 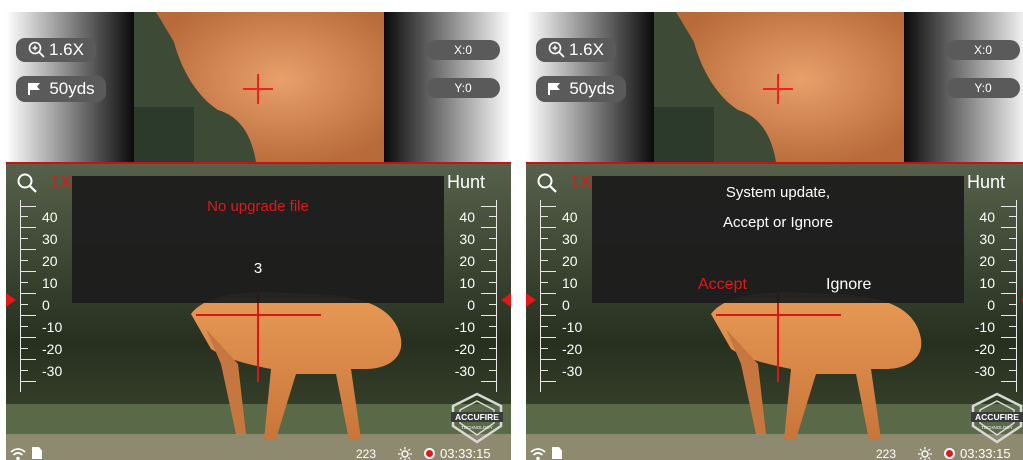 I want to click on zero-marker-right, so click(x=506, y=300).